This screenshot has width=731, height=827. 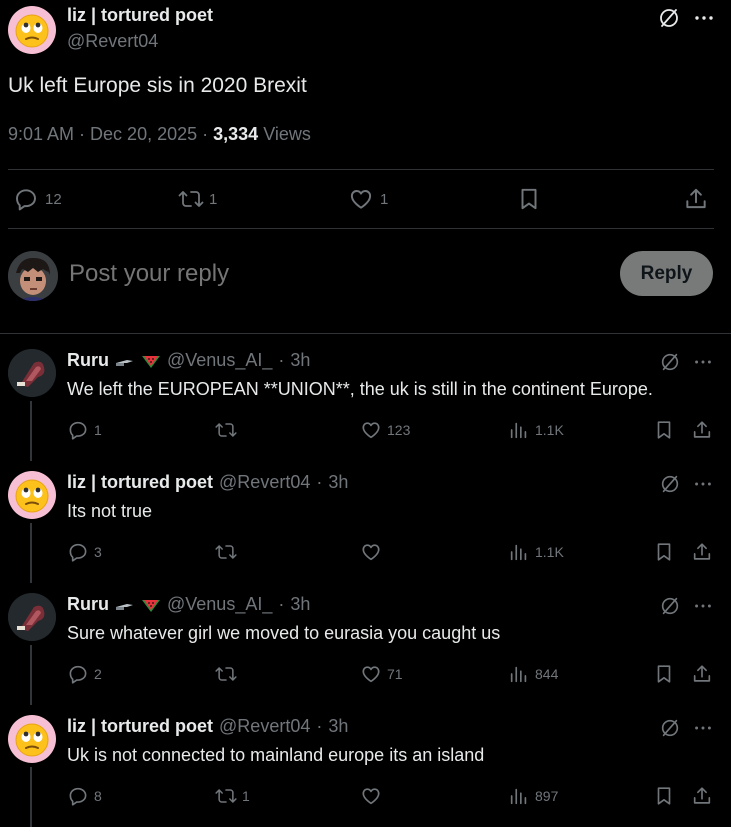 What do you see at coordinates (533, 674) in the screenshot?
I see `views-action: 844` at bounding box center [533, 674].